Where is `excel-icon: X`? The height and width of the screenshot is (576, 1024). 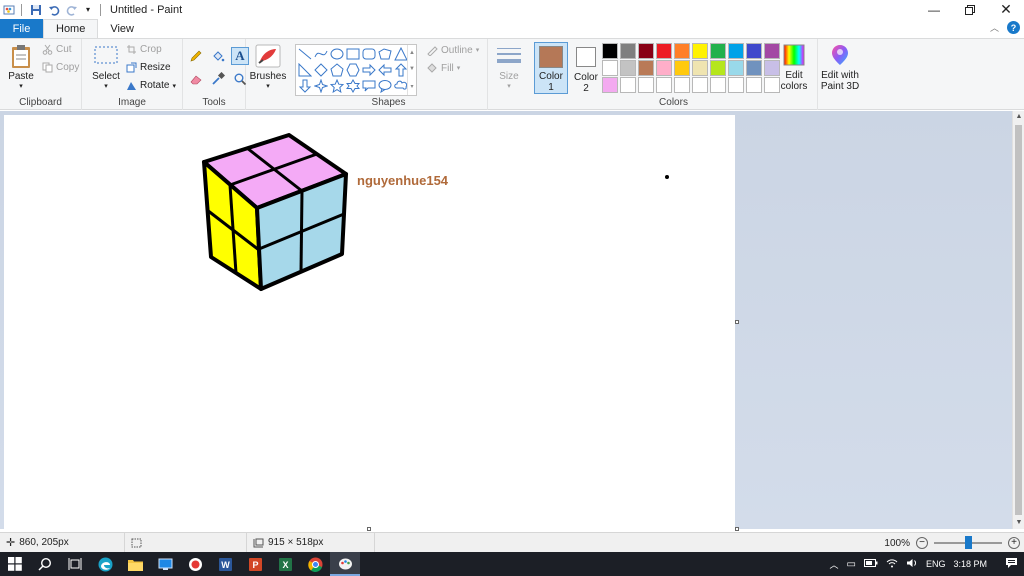 excel-icon: X is located at coordinates (285, 564).